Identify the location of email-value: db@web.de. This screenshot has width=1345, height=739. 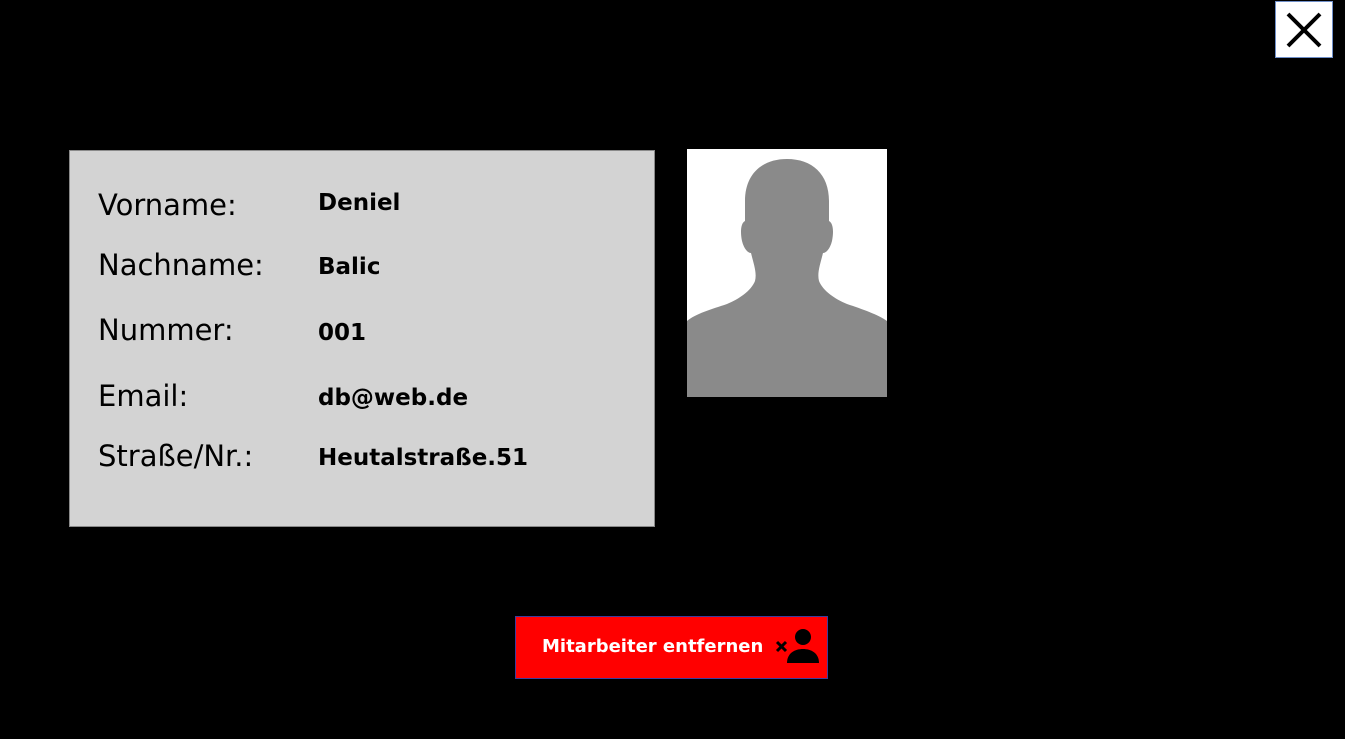
(393, 398).